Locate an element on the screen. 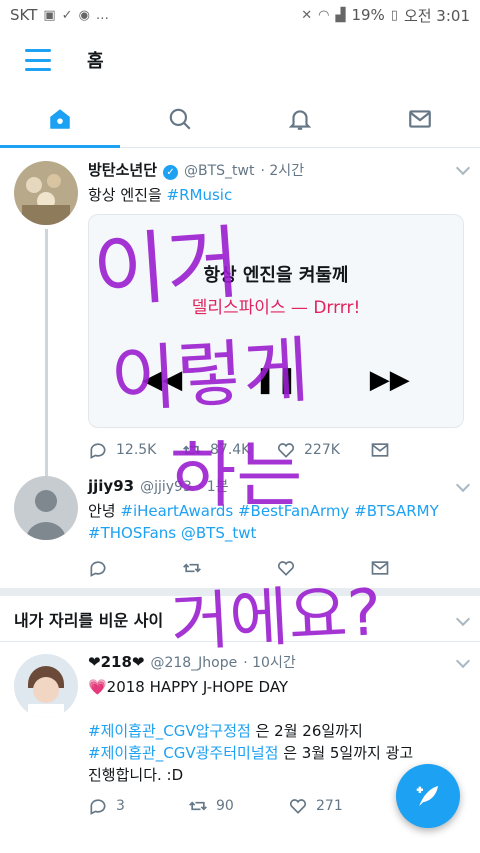 This screenshot has height=853, width=480. user-handle: @218_Jhope is located at coordinates (193, 663).